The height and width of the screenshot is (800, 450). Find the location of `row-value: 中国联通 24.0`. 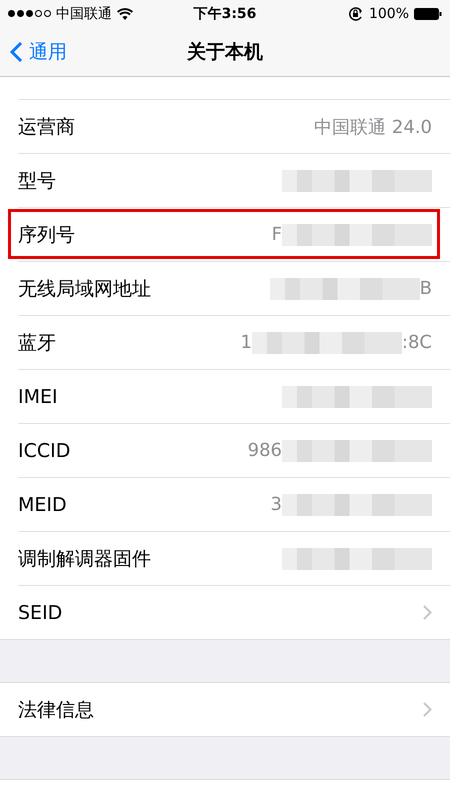

row-value: 中国联通 24.0 is located at coordinates (373, 127).